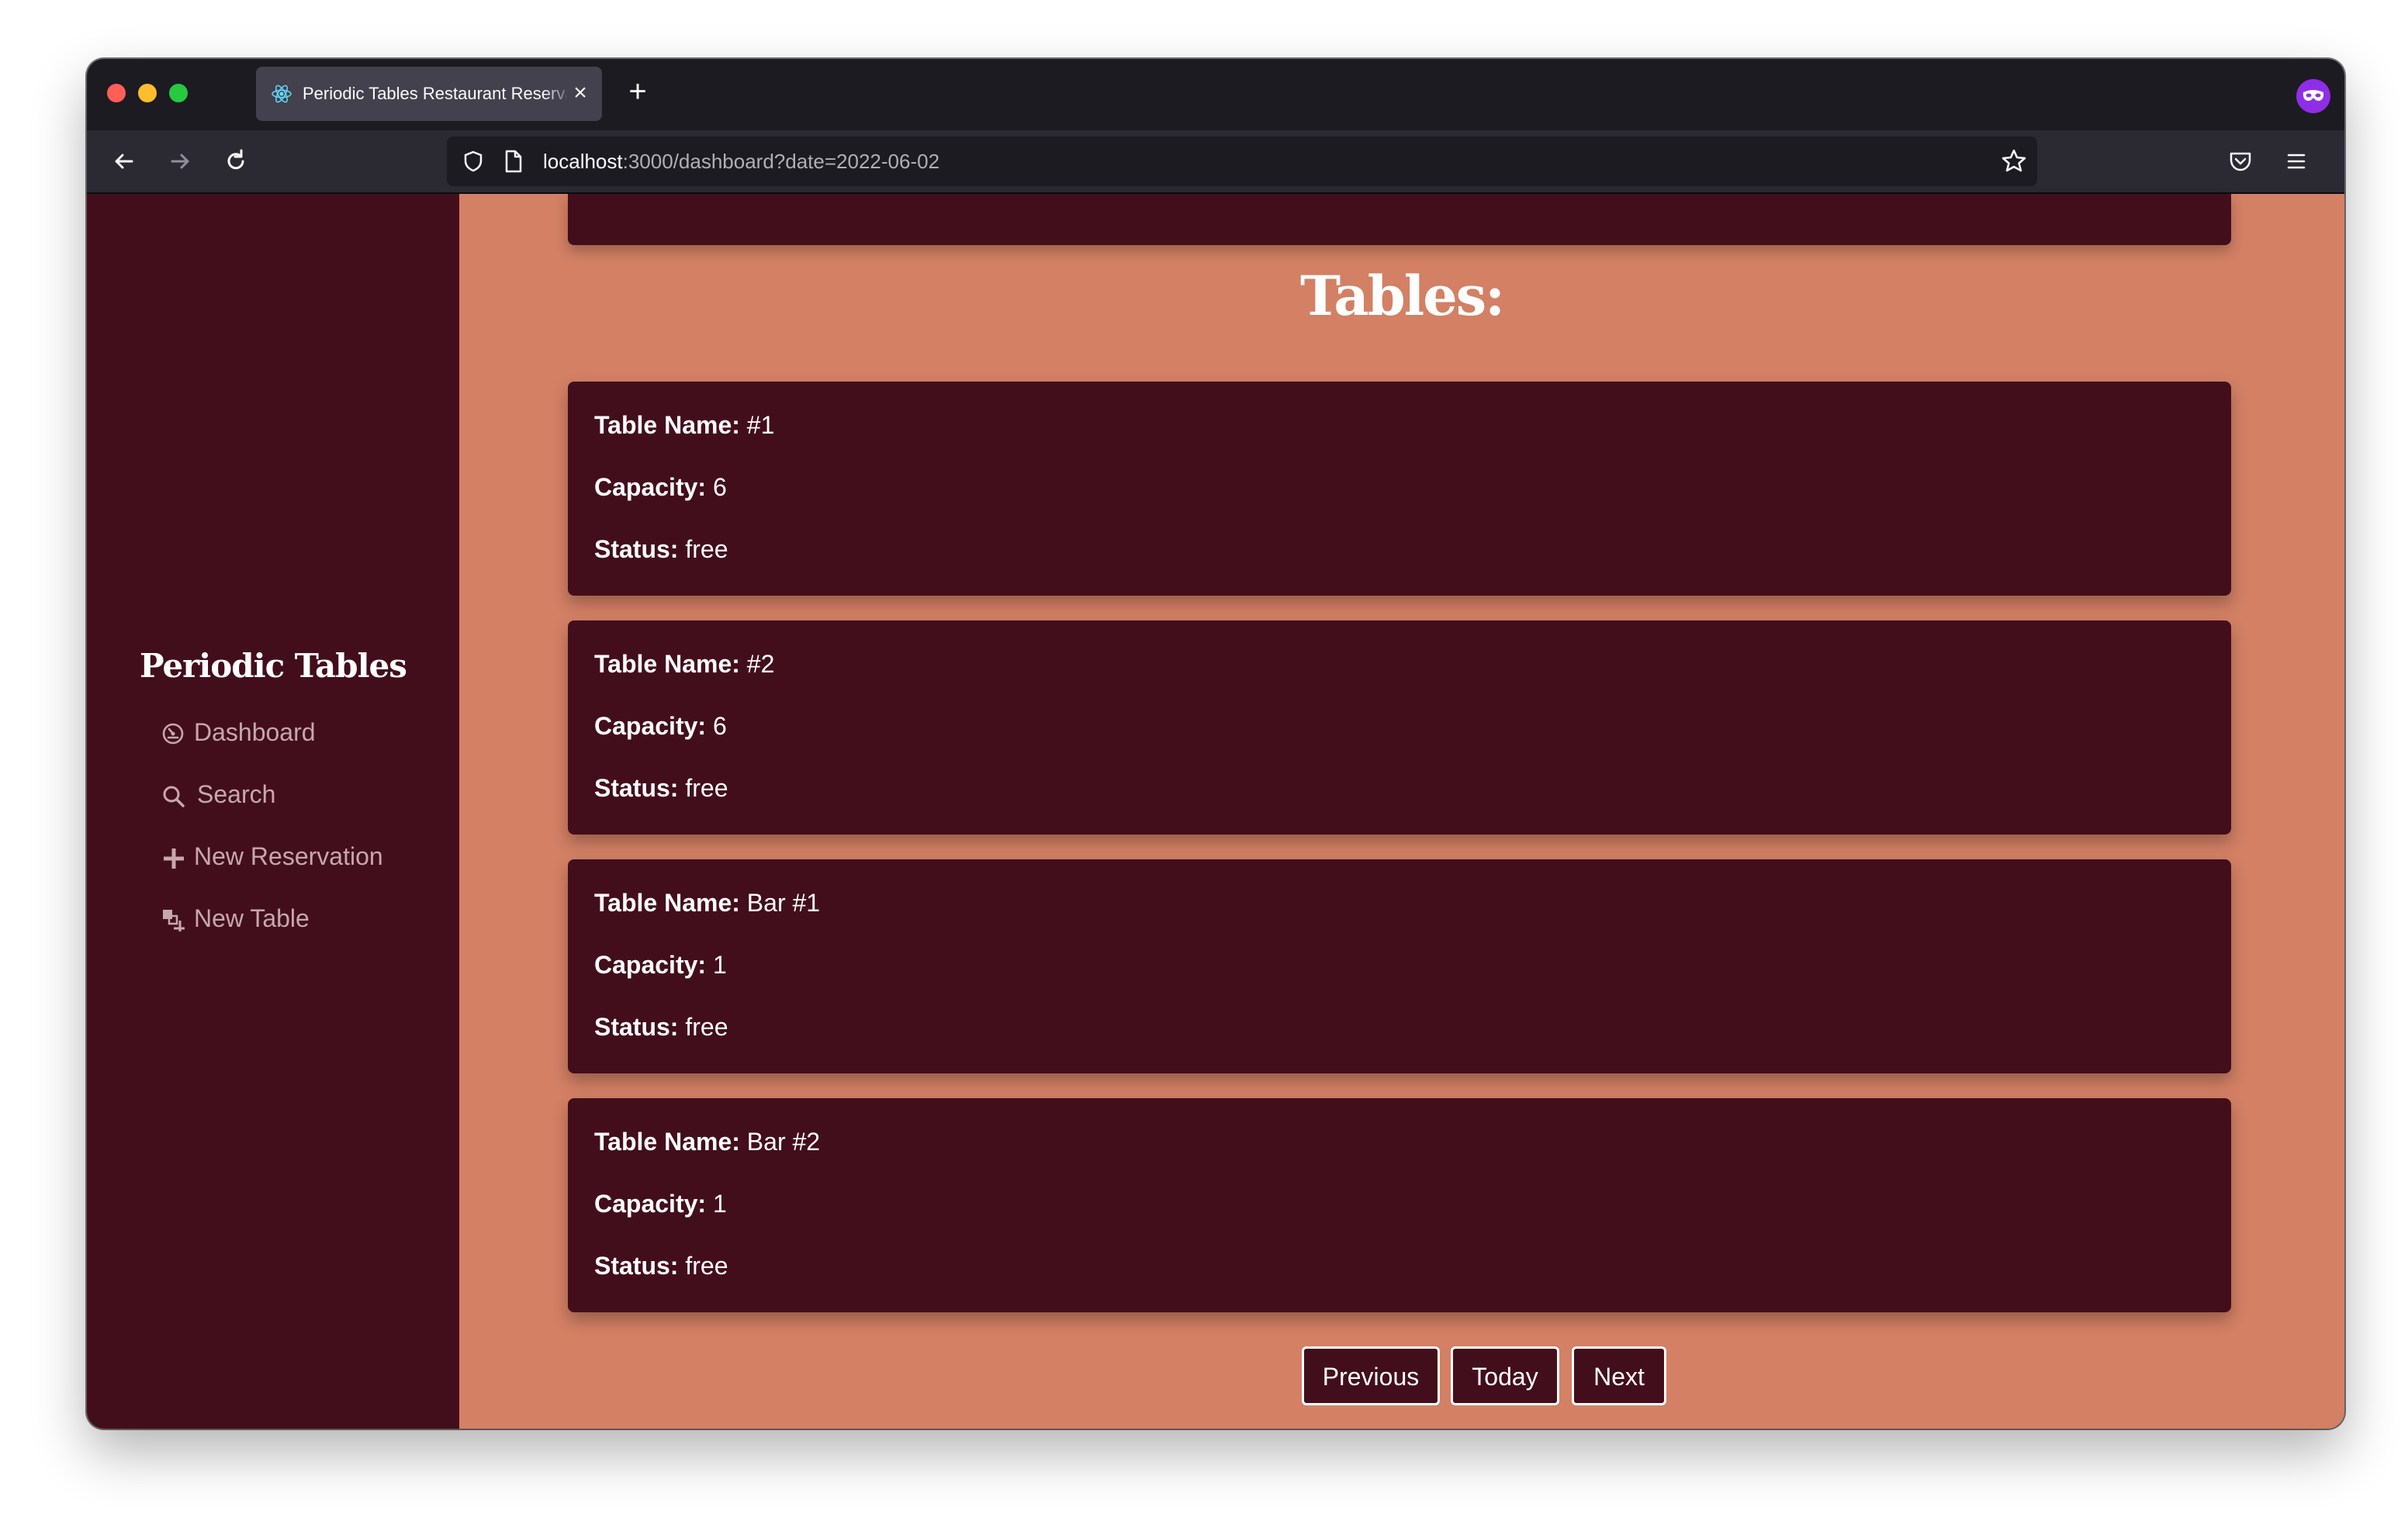  Describe the element at coordinates (147, 93) in the screenshot. I see `minimize-window-button` at that location.